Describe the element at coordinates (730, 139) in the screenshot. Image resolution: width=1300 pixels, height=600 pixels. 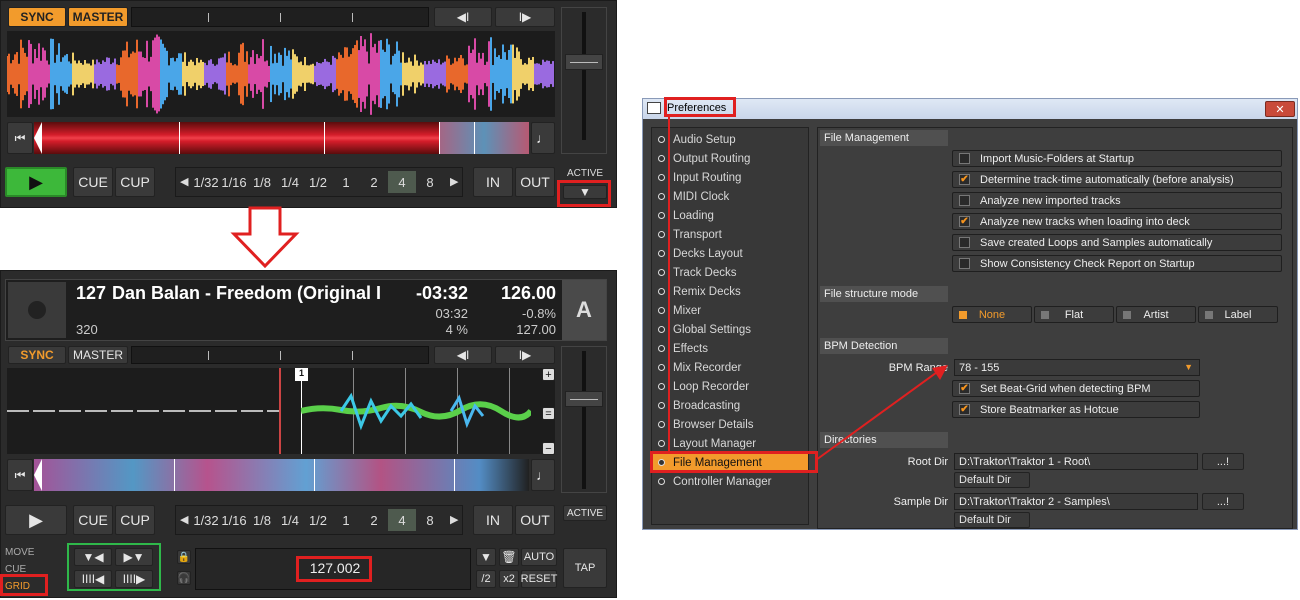
I see `nav-item-audio-setup: Audio Setup` at that location.